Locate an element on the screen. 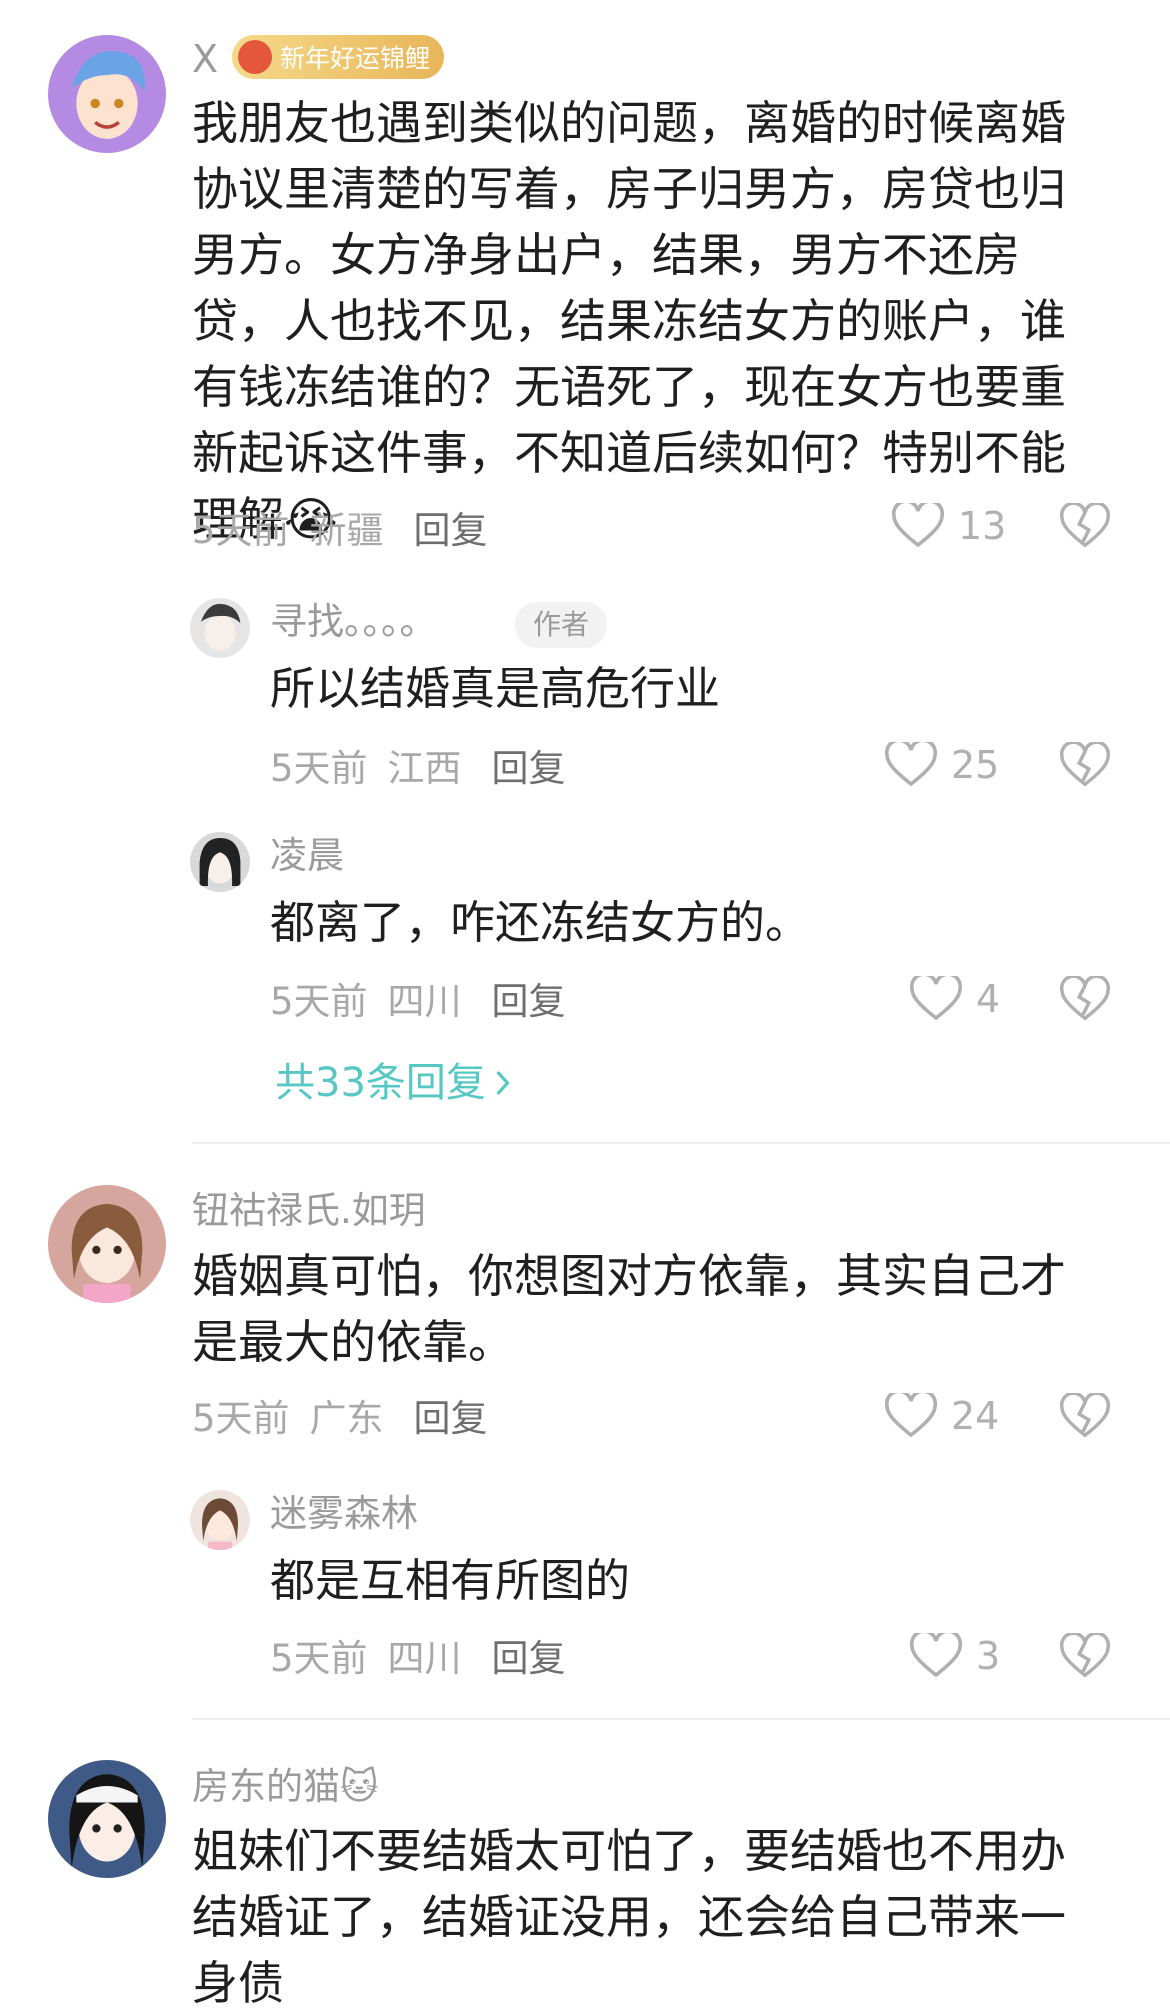  reply-location: 江西 is located at coordinates (424, 768).